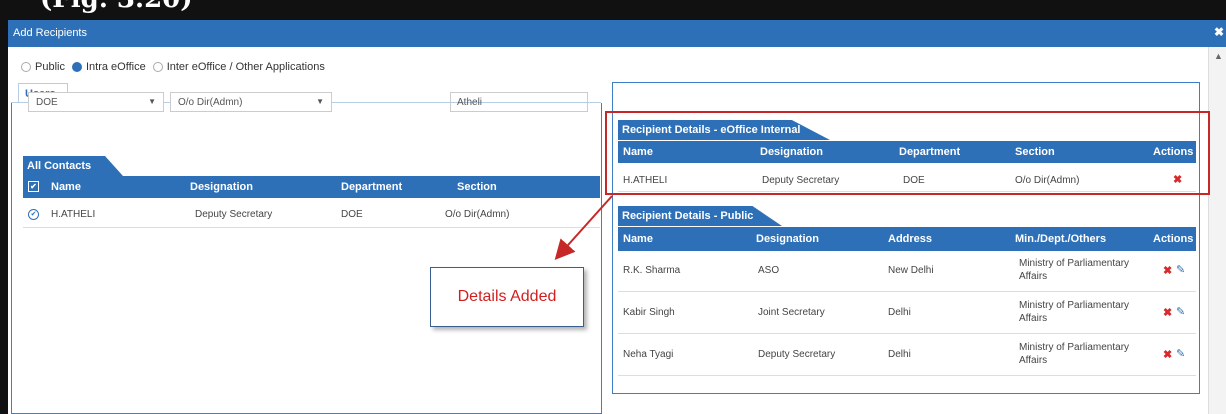  I want to click on details-added-callout: Details Added, so click(507, 297).